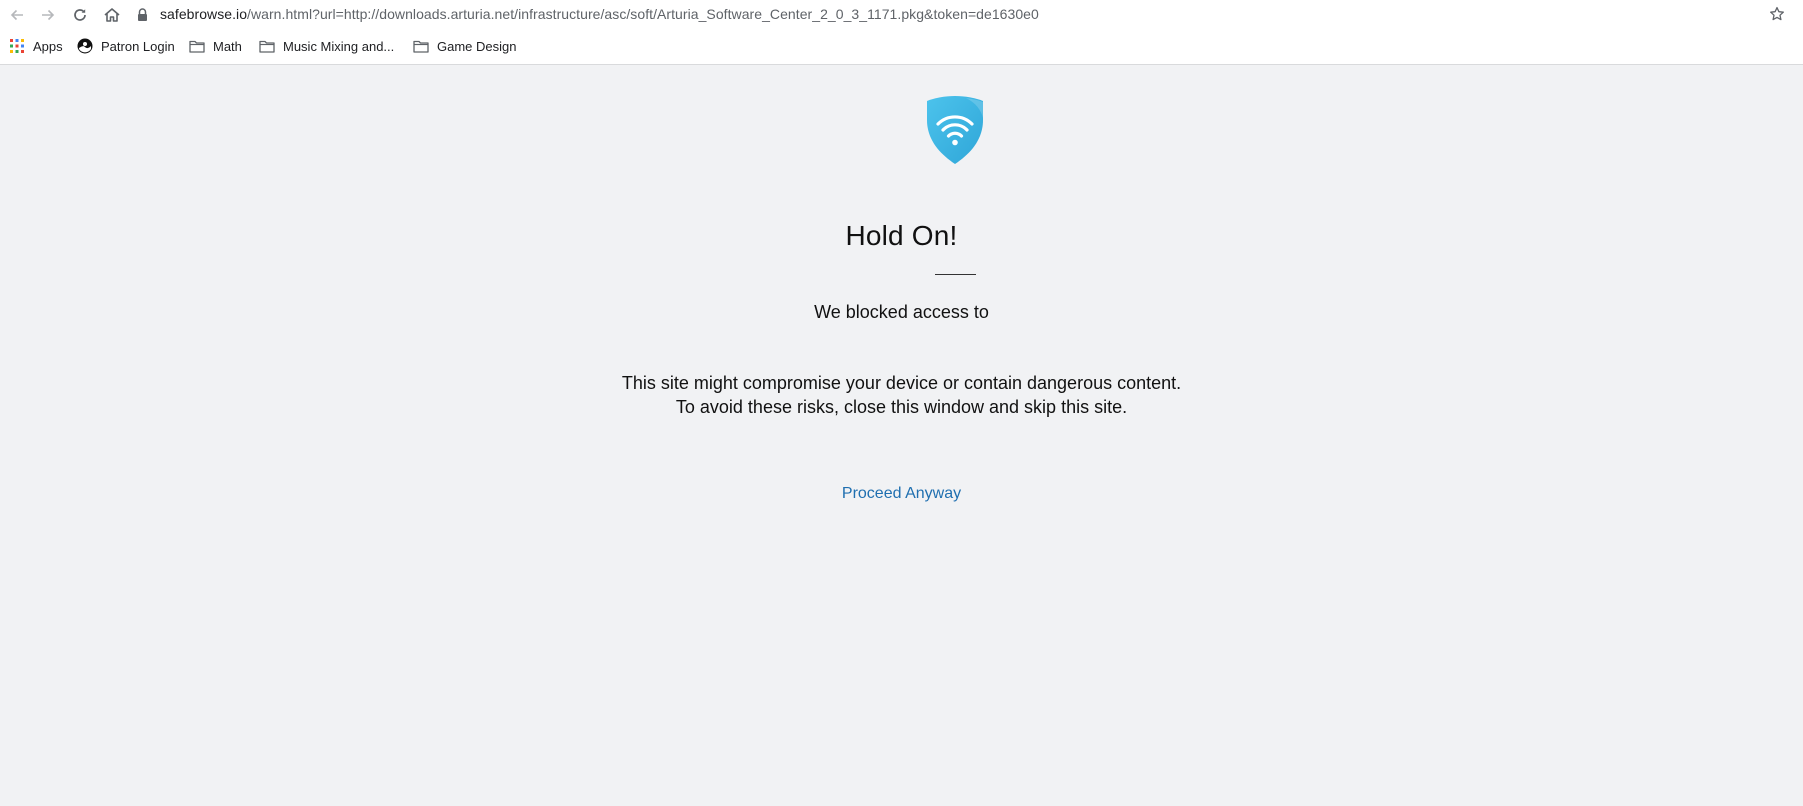 The image size is (1803, 806). I want to click on bookmark-patron-login: Patron Login, so click(126, 46).